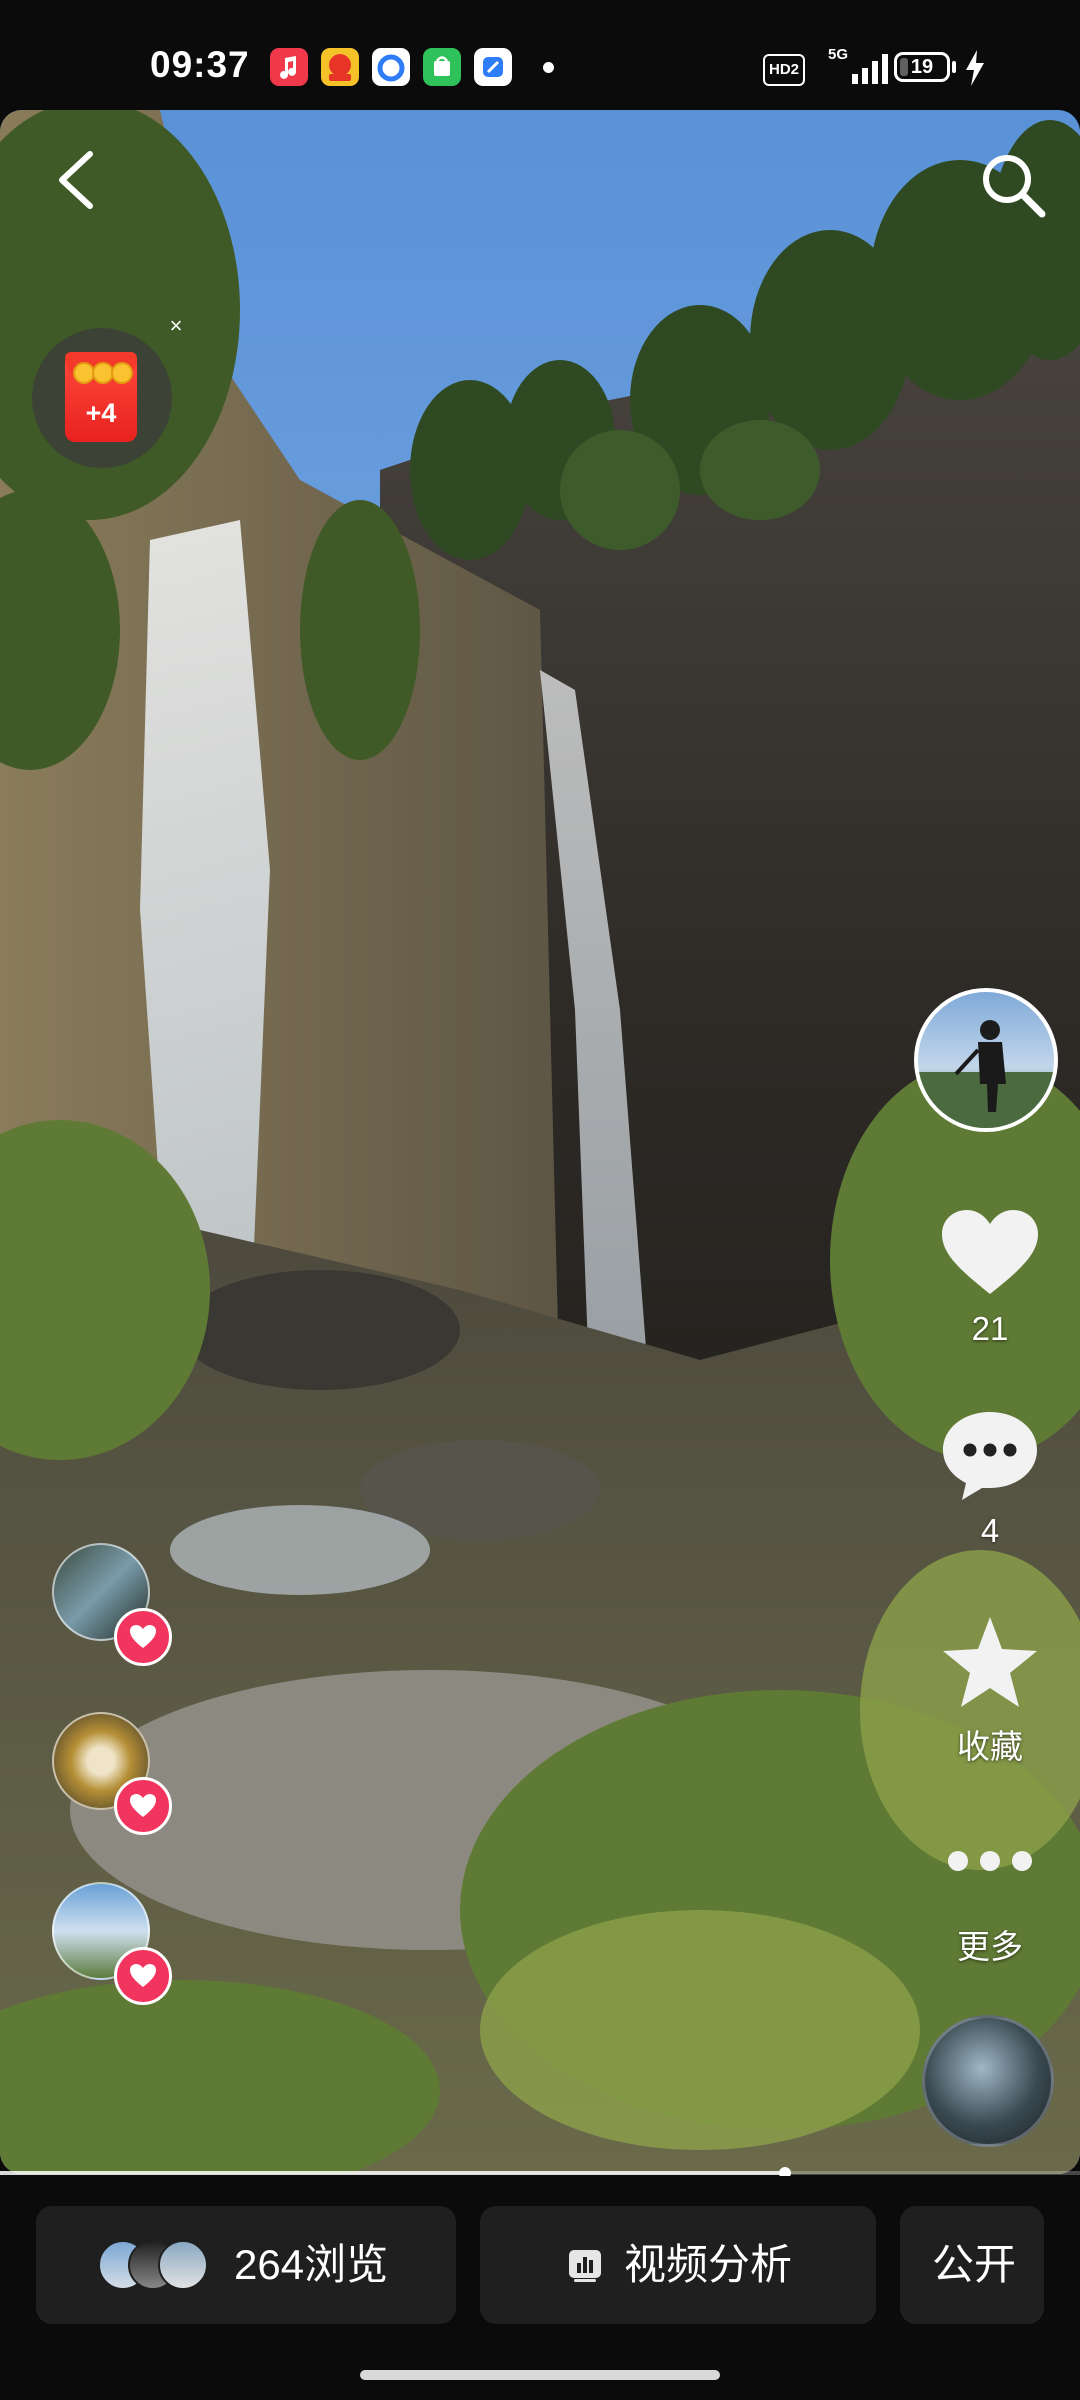  What do you see at coordinates (101, 413) in the screenshot?
I see `reward-count: +4` at bounding box center [101, 413].